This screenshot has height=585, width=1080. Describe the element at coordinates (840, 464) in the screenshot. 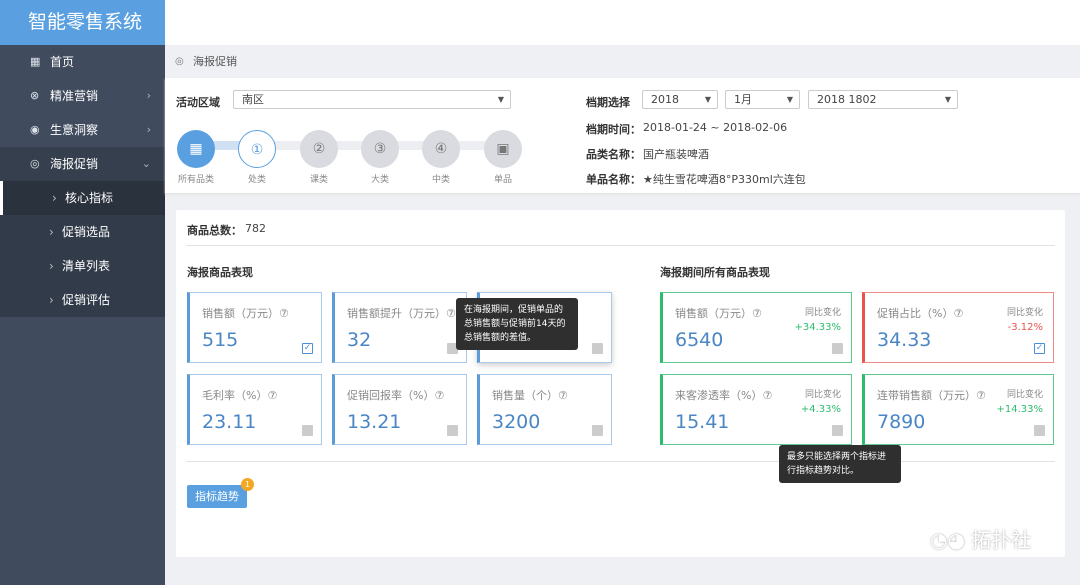

I see `tooltip-max-selection: 最多只能选择两个指标进行指标趋势对比。` at that location.